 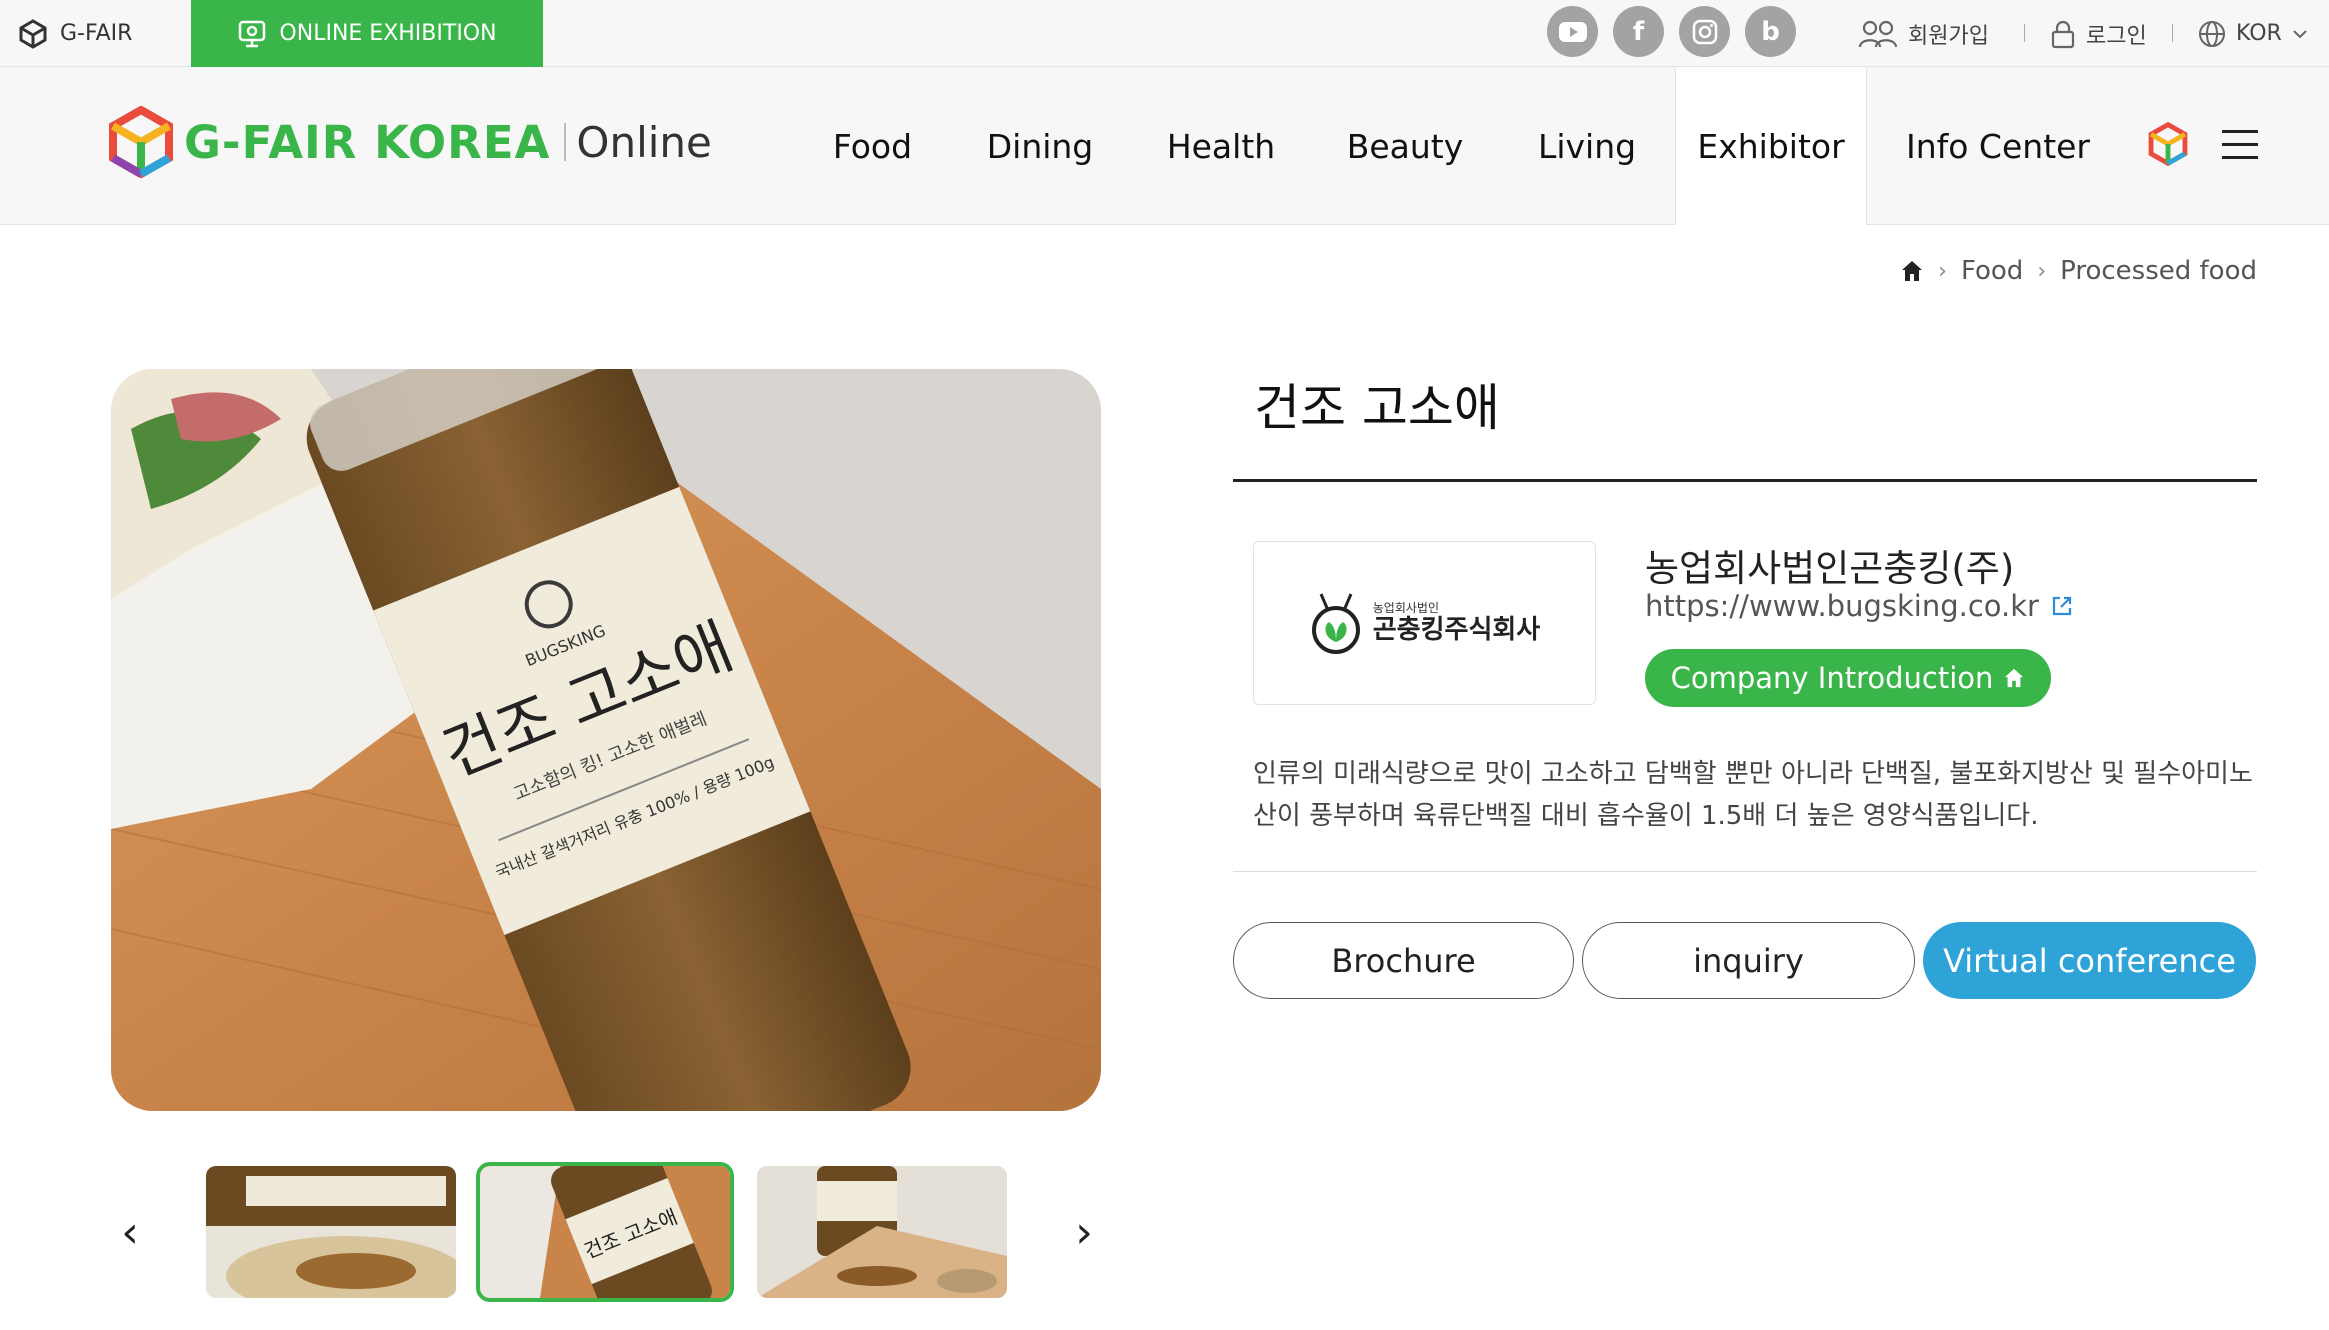 What do you see at coordinates (605, 1232) in the screenshot?
I see `gallery-thumbnail-active: 건조 고소애` at bounding box center [605, 1232].